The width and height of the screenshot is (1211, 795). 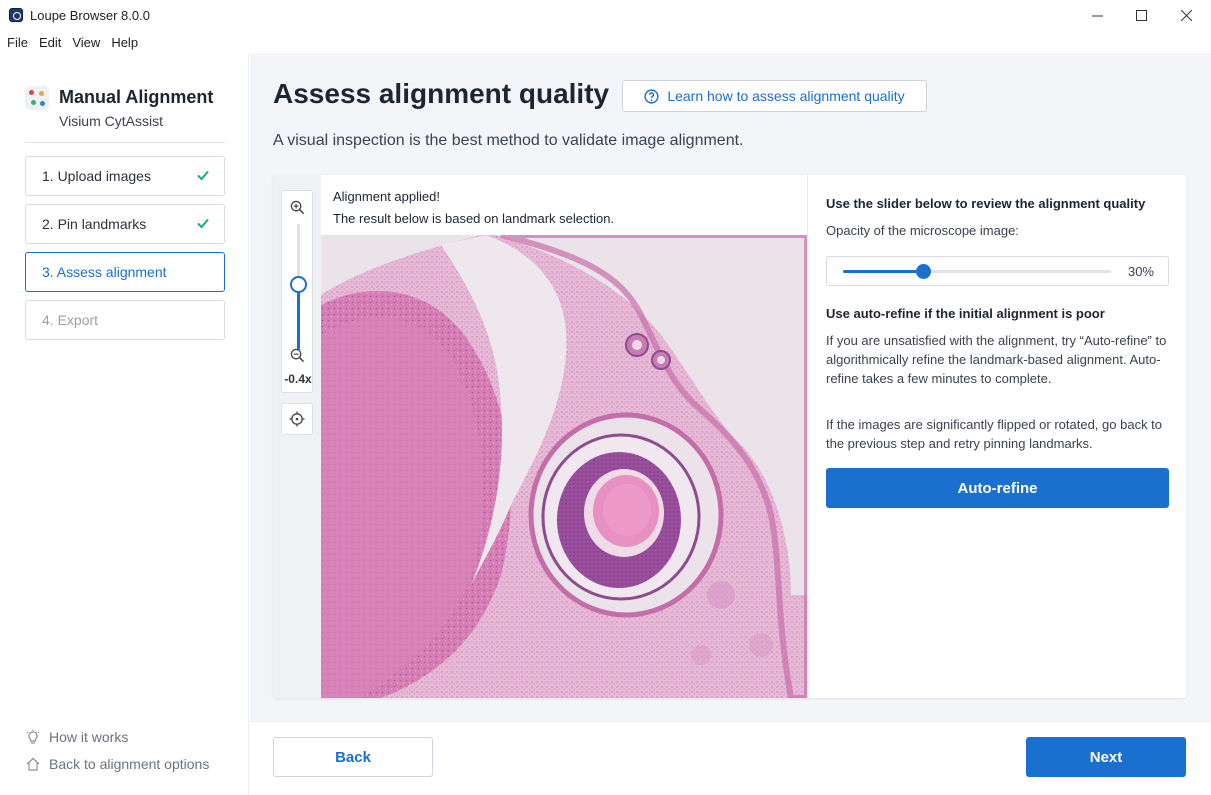 I want to click on zoom-track-fill, so click(x=298, y=317).